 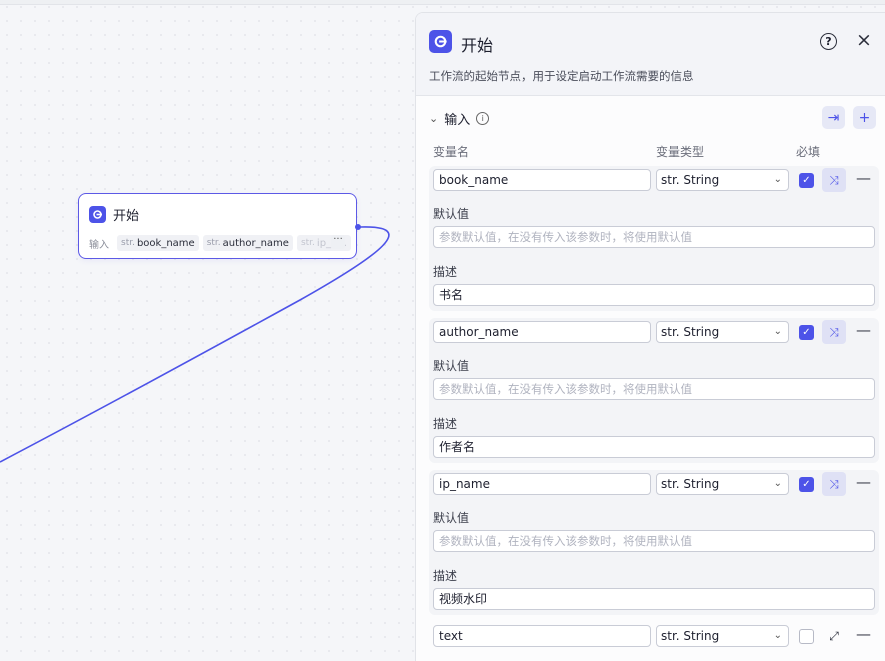 What do you see at coordinates (542, 484) in the screenshot?
I see `variable-name-input: ip_name` at bounding box center [542, 484].